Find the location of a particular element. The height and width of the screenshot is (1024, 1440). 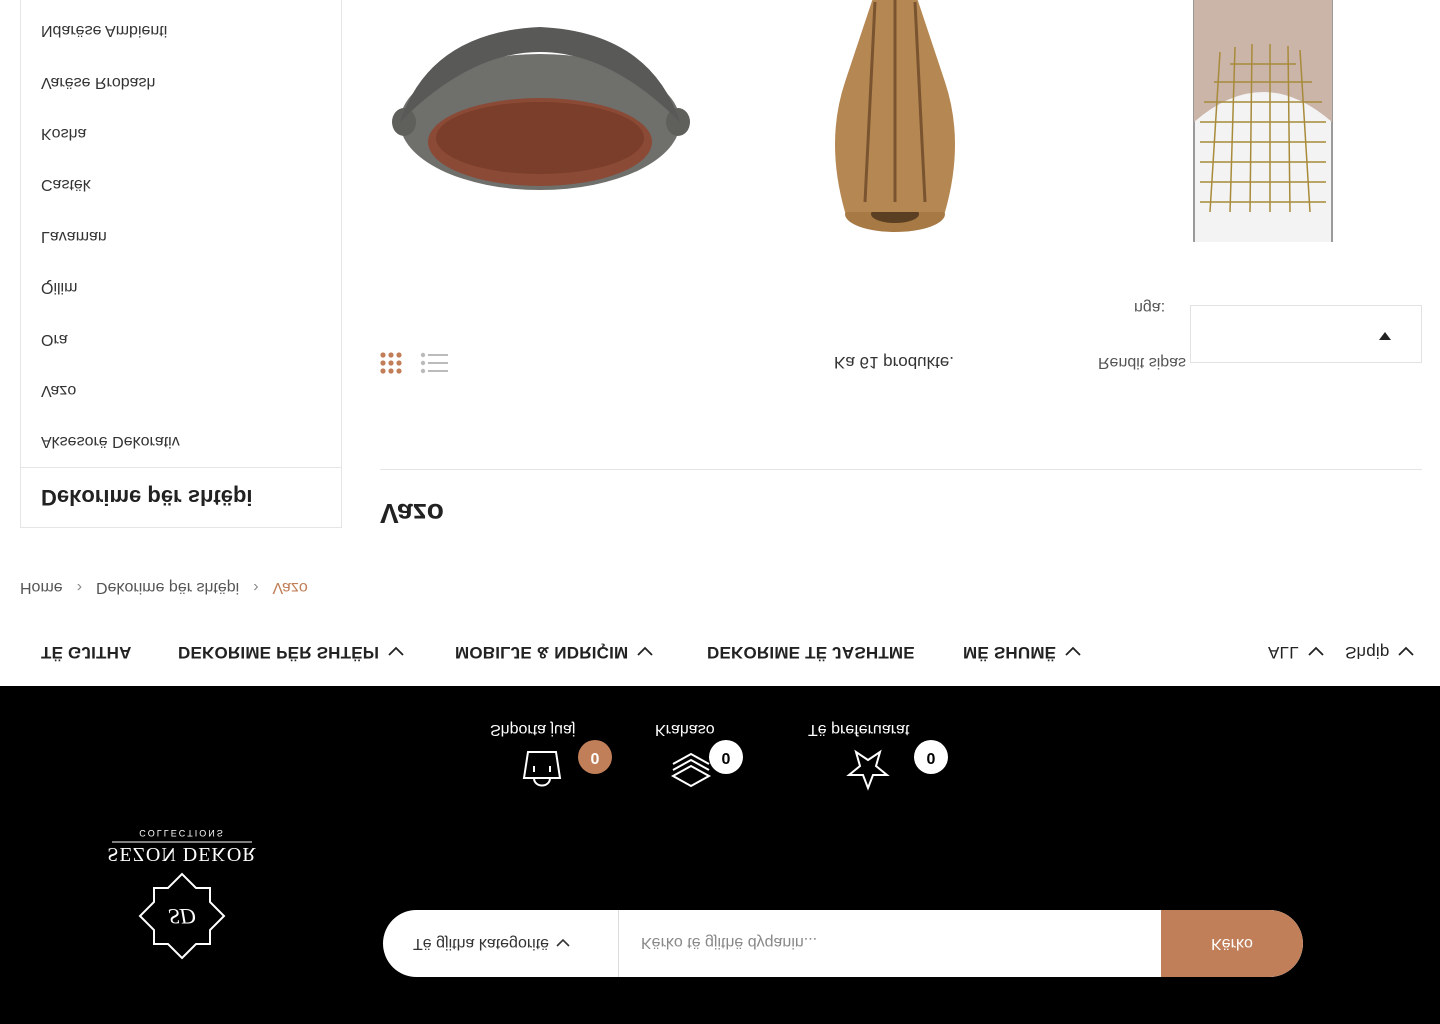

list-view-icon is located at coordinates (434, 363).